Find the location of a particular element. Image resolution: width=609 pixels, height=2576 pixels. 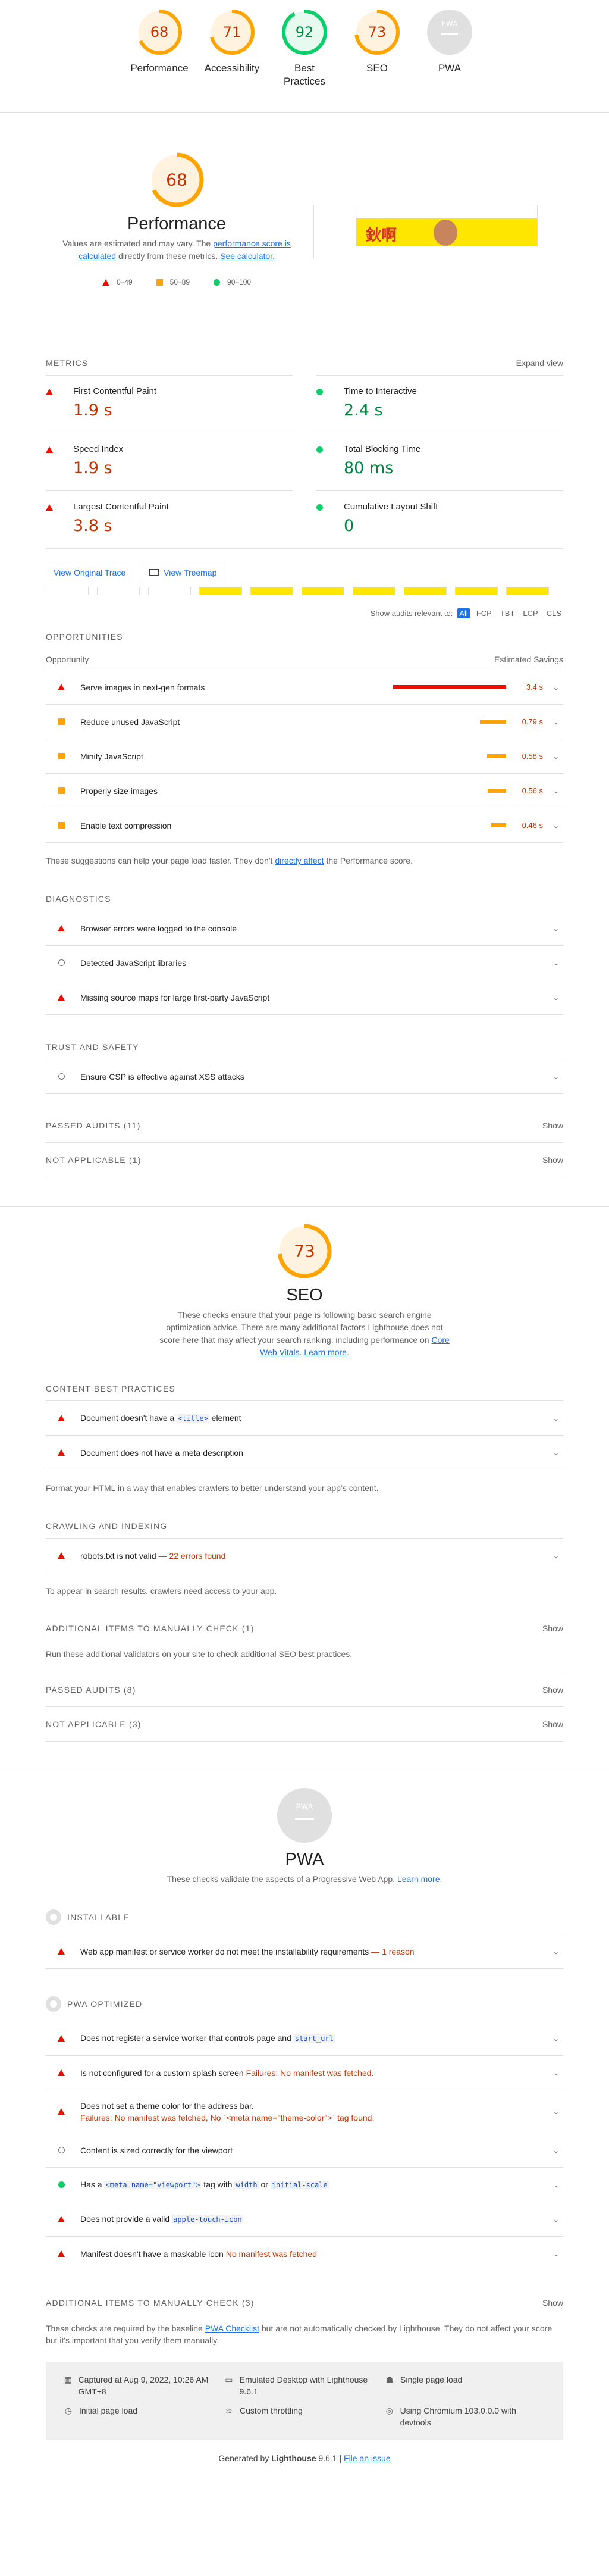

audit-title: Document doesn't have a <title> element is located at coordinates (314, 1418).